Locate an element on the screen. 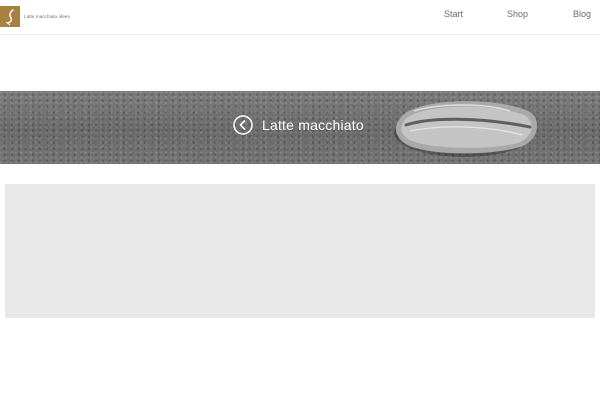 Image resolution: width=600 pixels, height=400 pixels. nav-item-shop: Shop is located at coordinates (517, 14).